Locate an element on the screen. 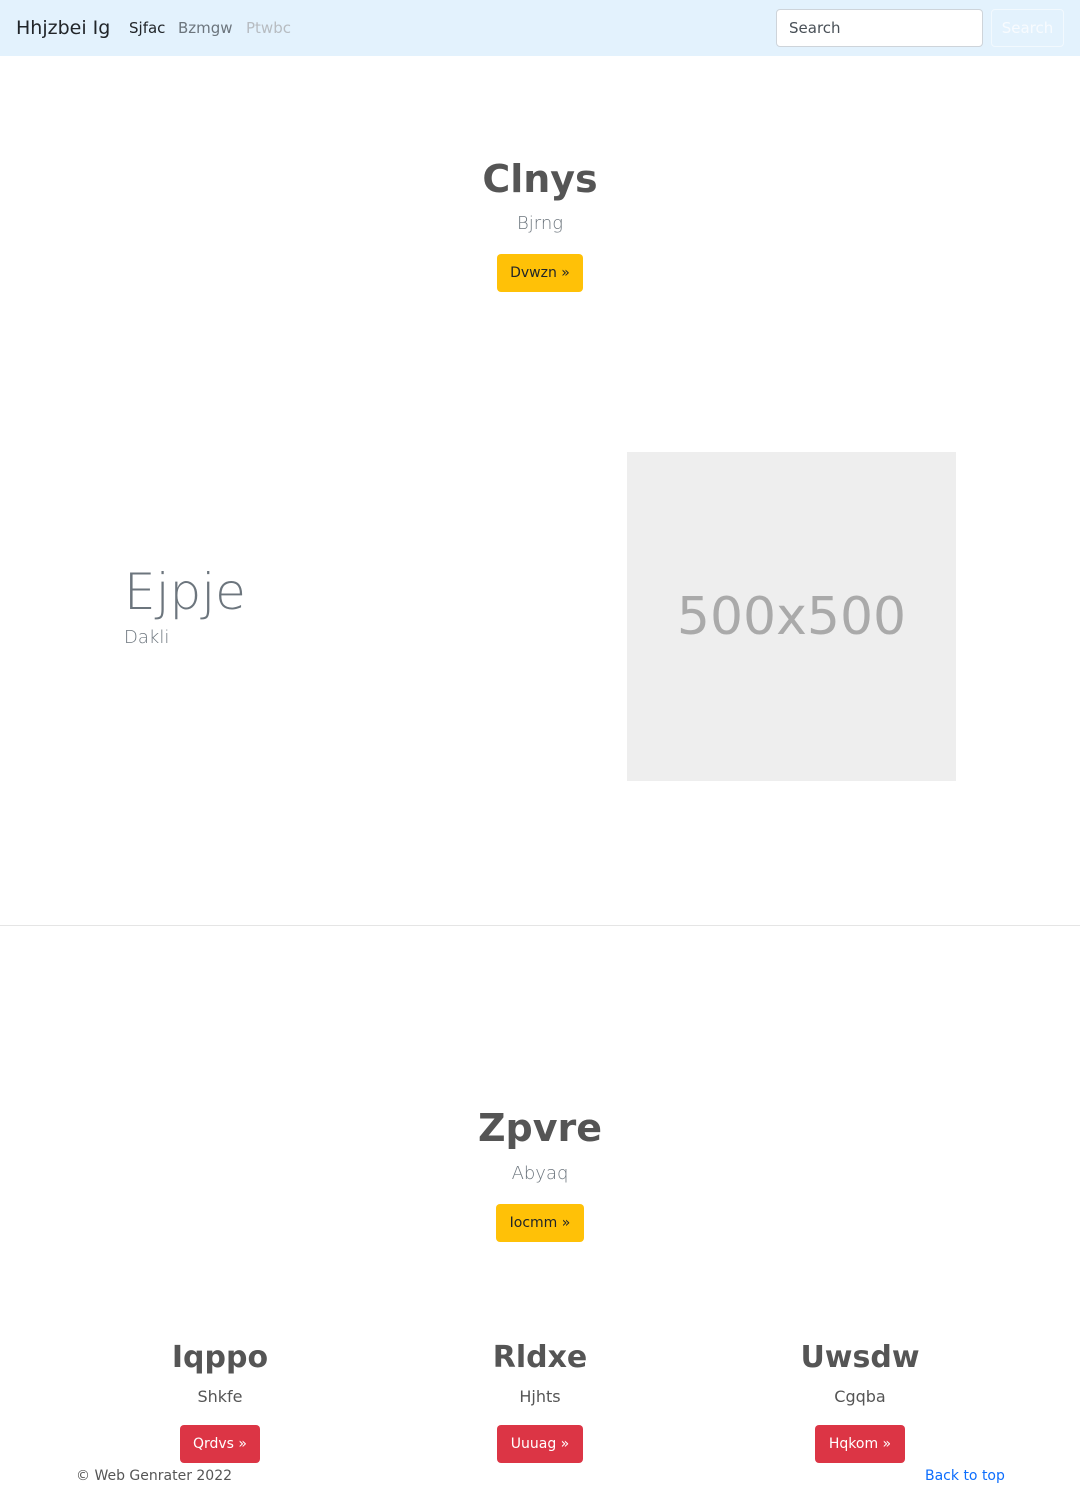  hero-subtitle: Bjrng is located at coordinates (540, 223).